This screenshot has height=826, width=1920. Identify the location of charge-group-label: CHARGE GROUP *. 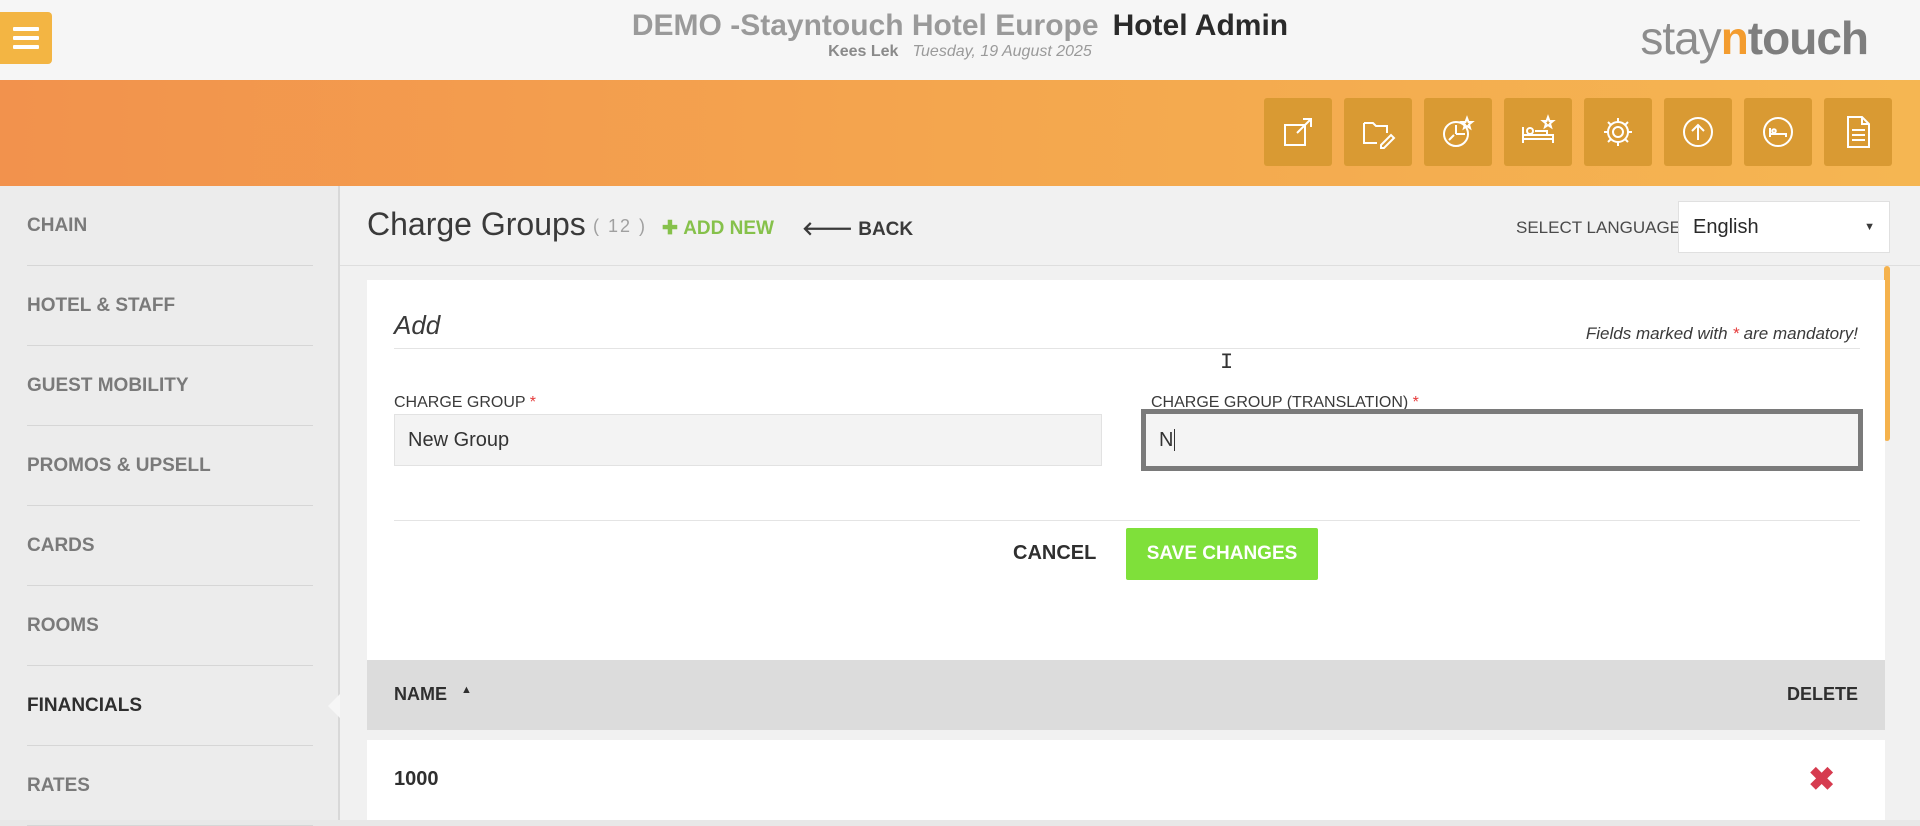
(465, 403).